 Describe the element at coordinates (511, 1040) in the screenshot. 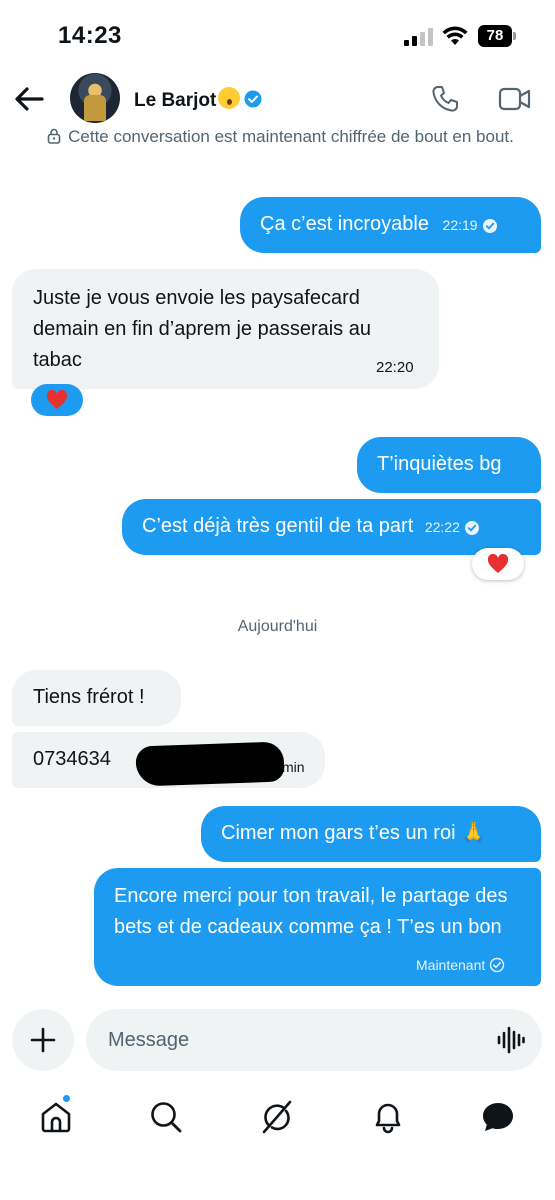

I see `voice-message-icon` at that location.